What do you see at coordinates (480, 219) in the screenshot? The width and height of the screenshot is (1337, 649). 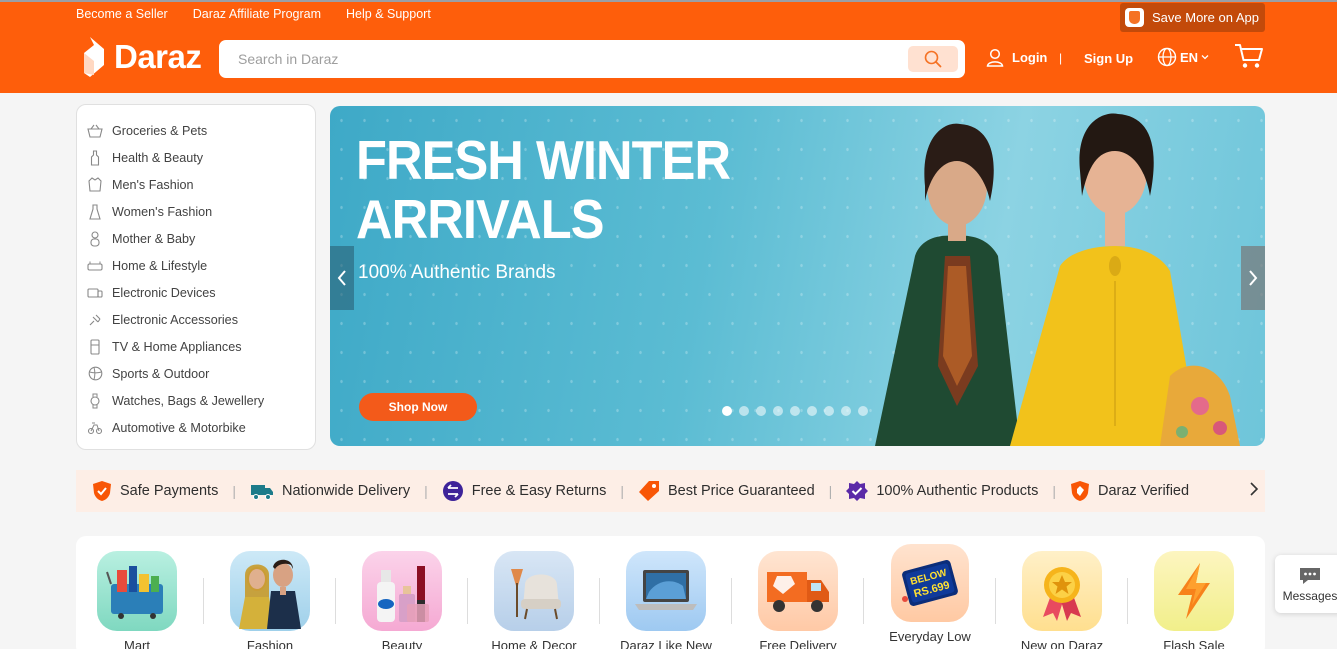 I see `banner-title-line2: ARRIVALS` at bounding box center [480, 219].